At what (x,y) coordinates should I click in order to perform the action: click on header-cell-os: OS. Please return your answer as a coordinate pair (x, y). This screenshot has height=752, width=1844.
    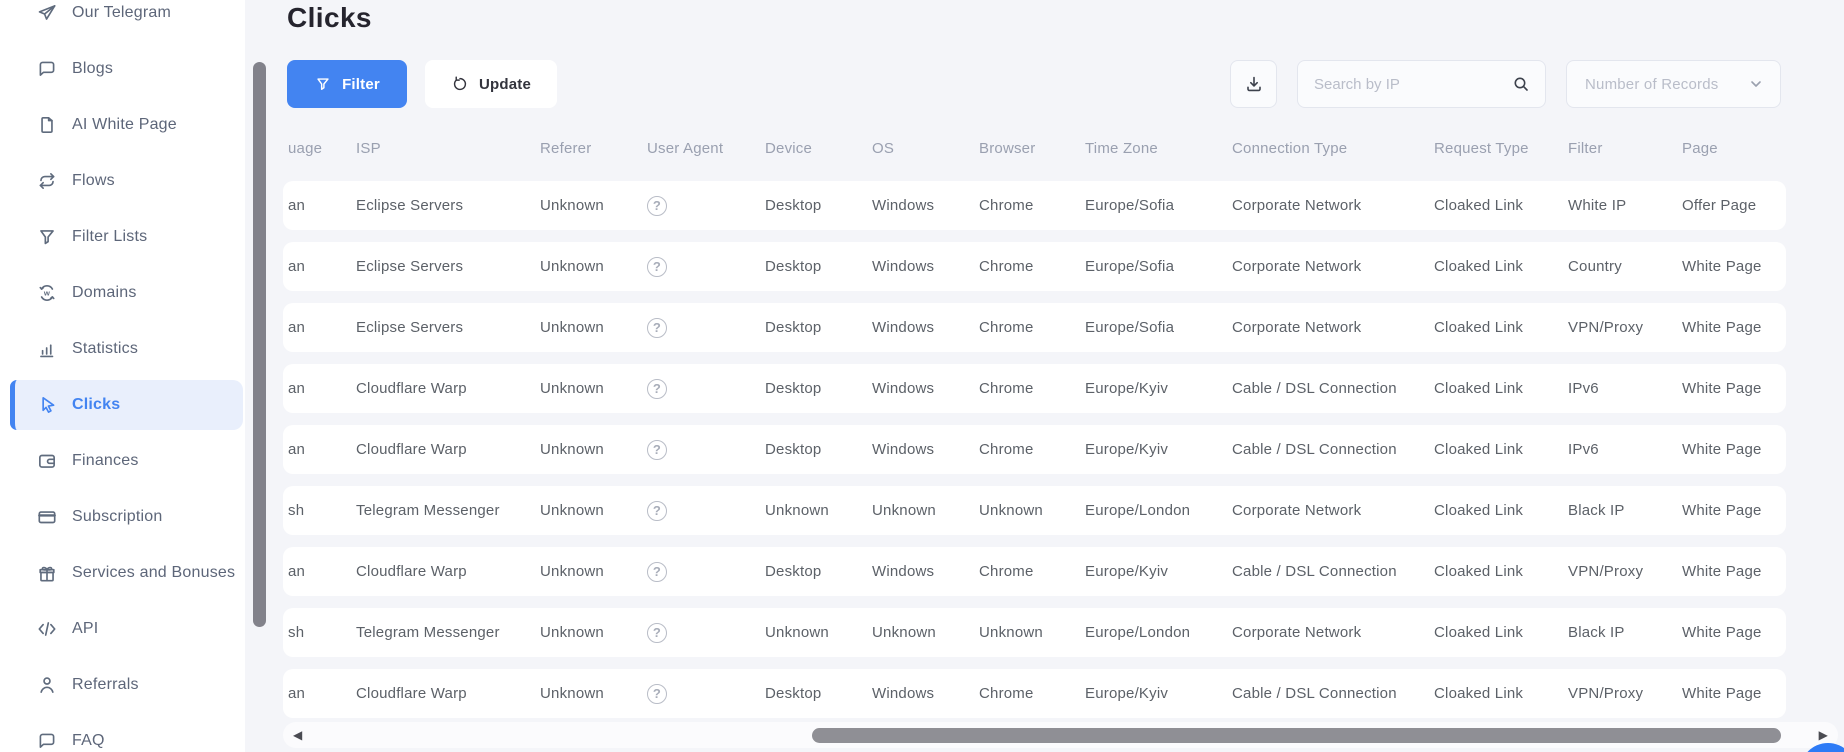
    Looking at the image, I should click on (883, 148).